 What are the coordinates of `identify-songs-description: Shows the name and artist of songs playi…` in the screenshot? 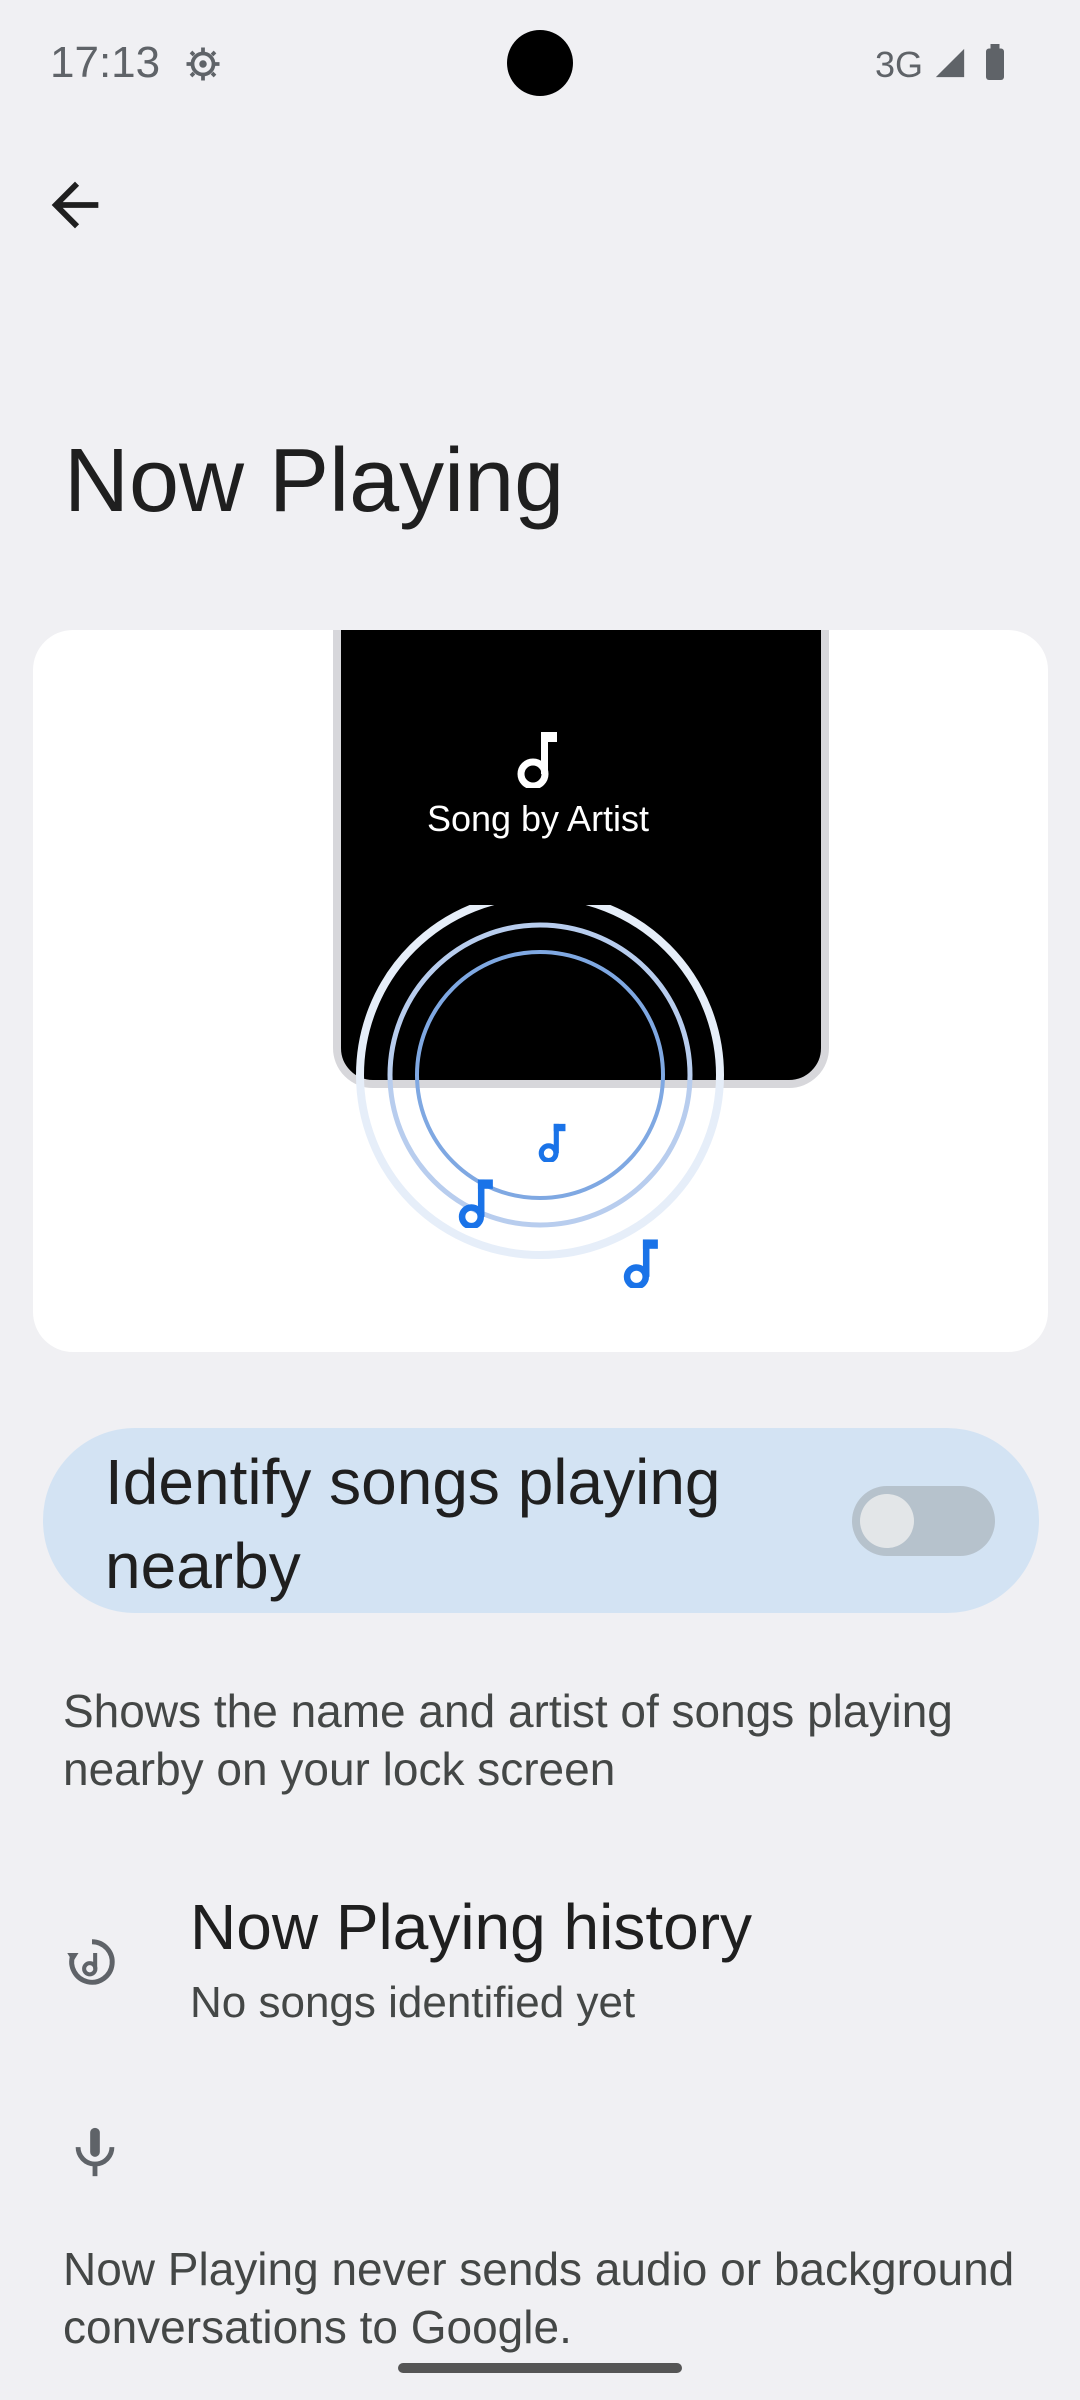 It's located at (508, 1740).